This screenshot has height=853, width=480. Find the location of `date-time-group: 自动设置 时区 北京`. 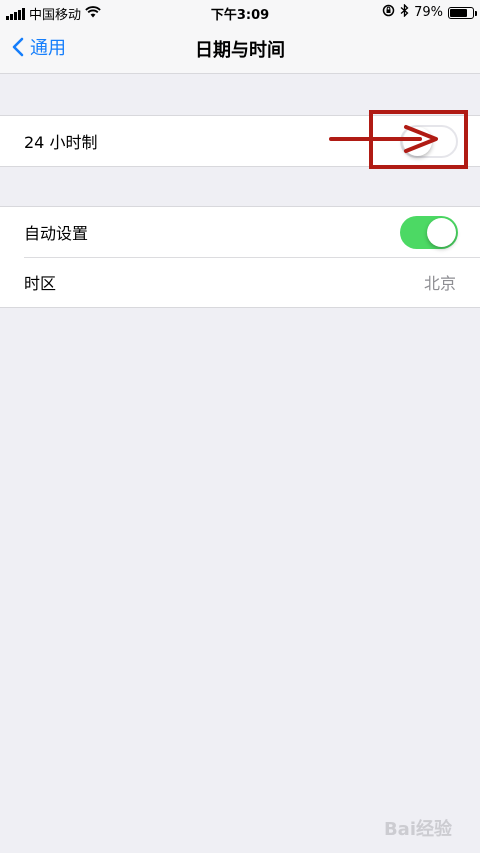

date-time-group: 自动设置 时区 北京 is located at coordinates (240, 257).